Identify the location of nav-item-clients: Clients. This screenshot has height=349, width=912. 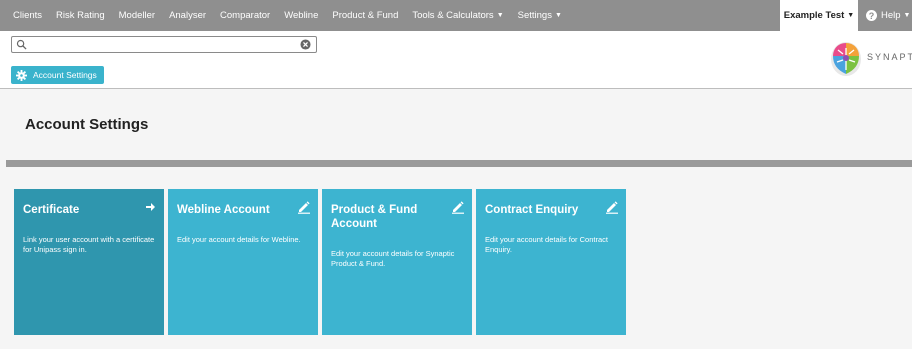
(27, 15).